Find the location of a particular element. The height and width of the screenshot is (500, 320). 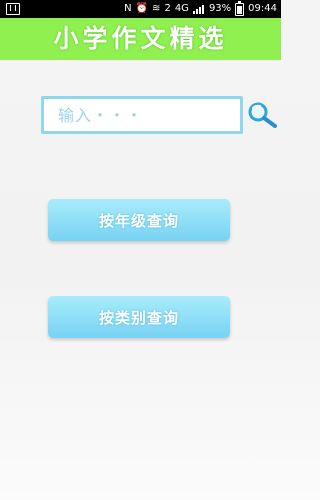

title-bar: 小学作文精选 is located at coordinates (140, 39).